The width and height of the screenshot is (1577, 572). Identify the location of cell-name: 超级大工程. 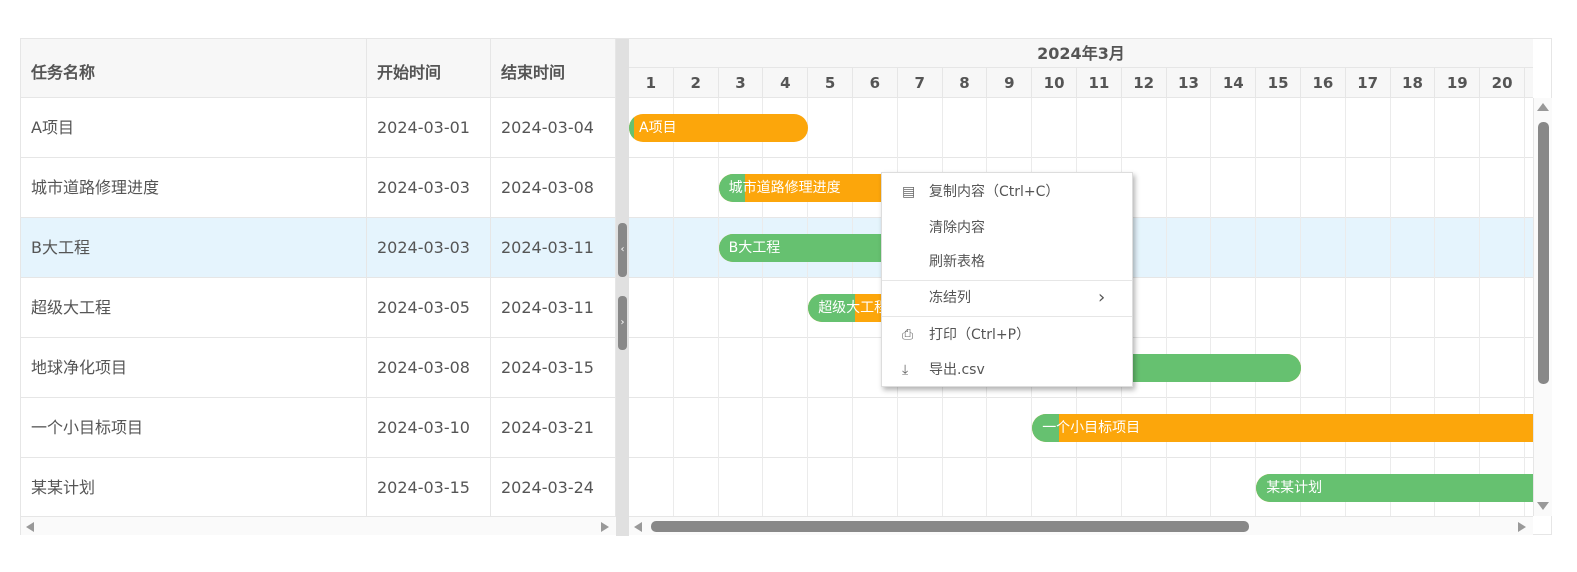
(194, 307).